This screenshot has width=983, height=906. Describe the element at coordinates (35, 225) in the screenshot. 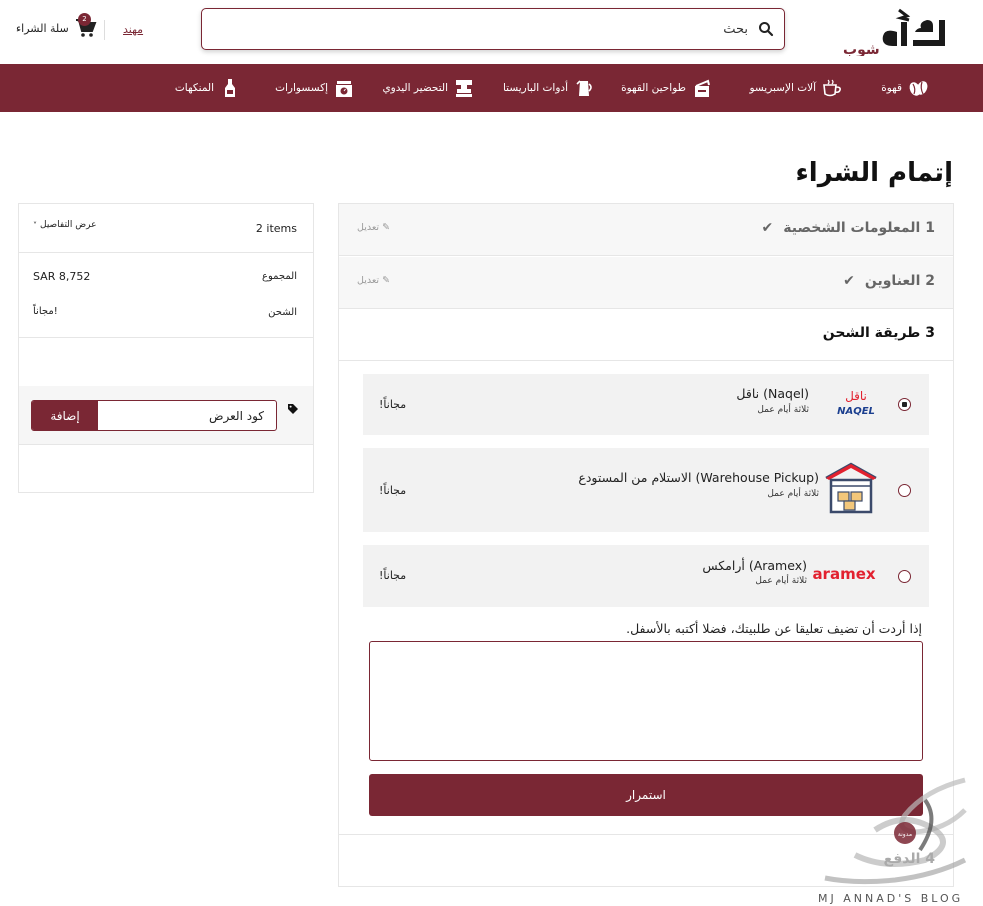

I see `chevron-down-icon: ˅` at that location.